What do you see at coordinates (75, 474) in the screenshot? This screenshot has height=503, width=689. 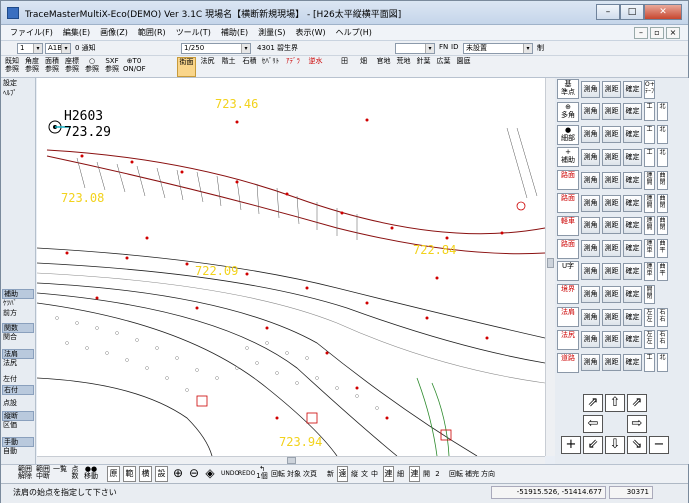 I see `point-count-button: 点 数` at bounding box center [75, 474].